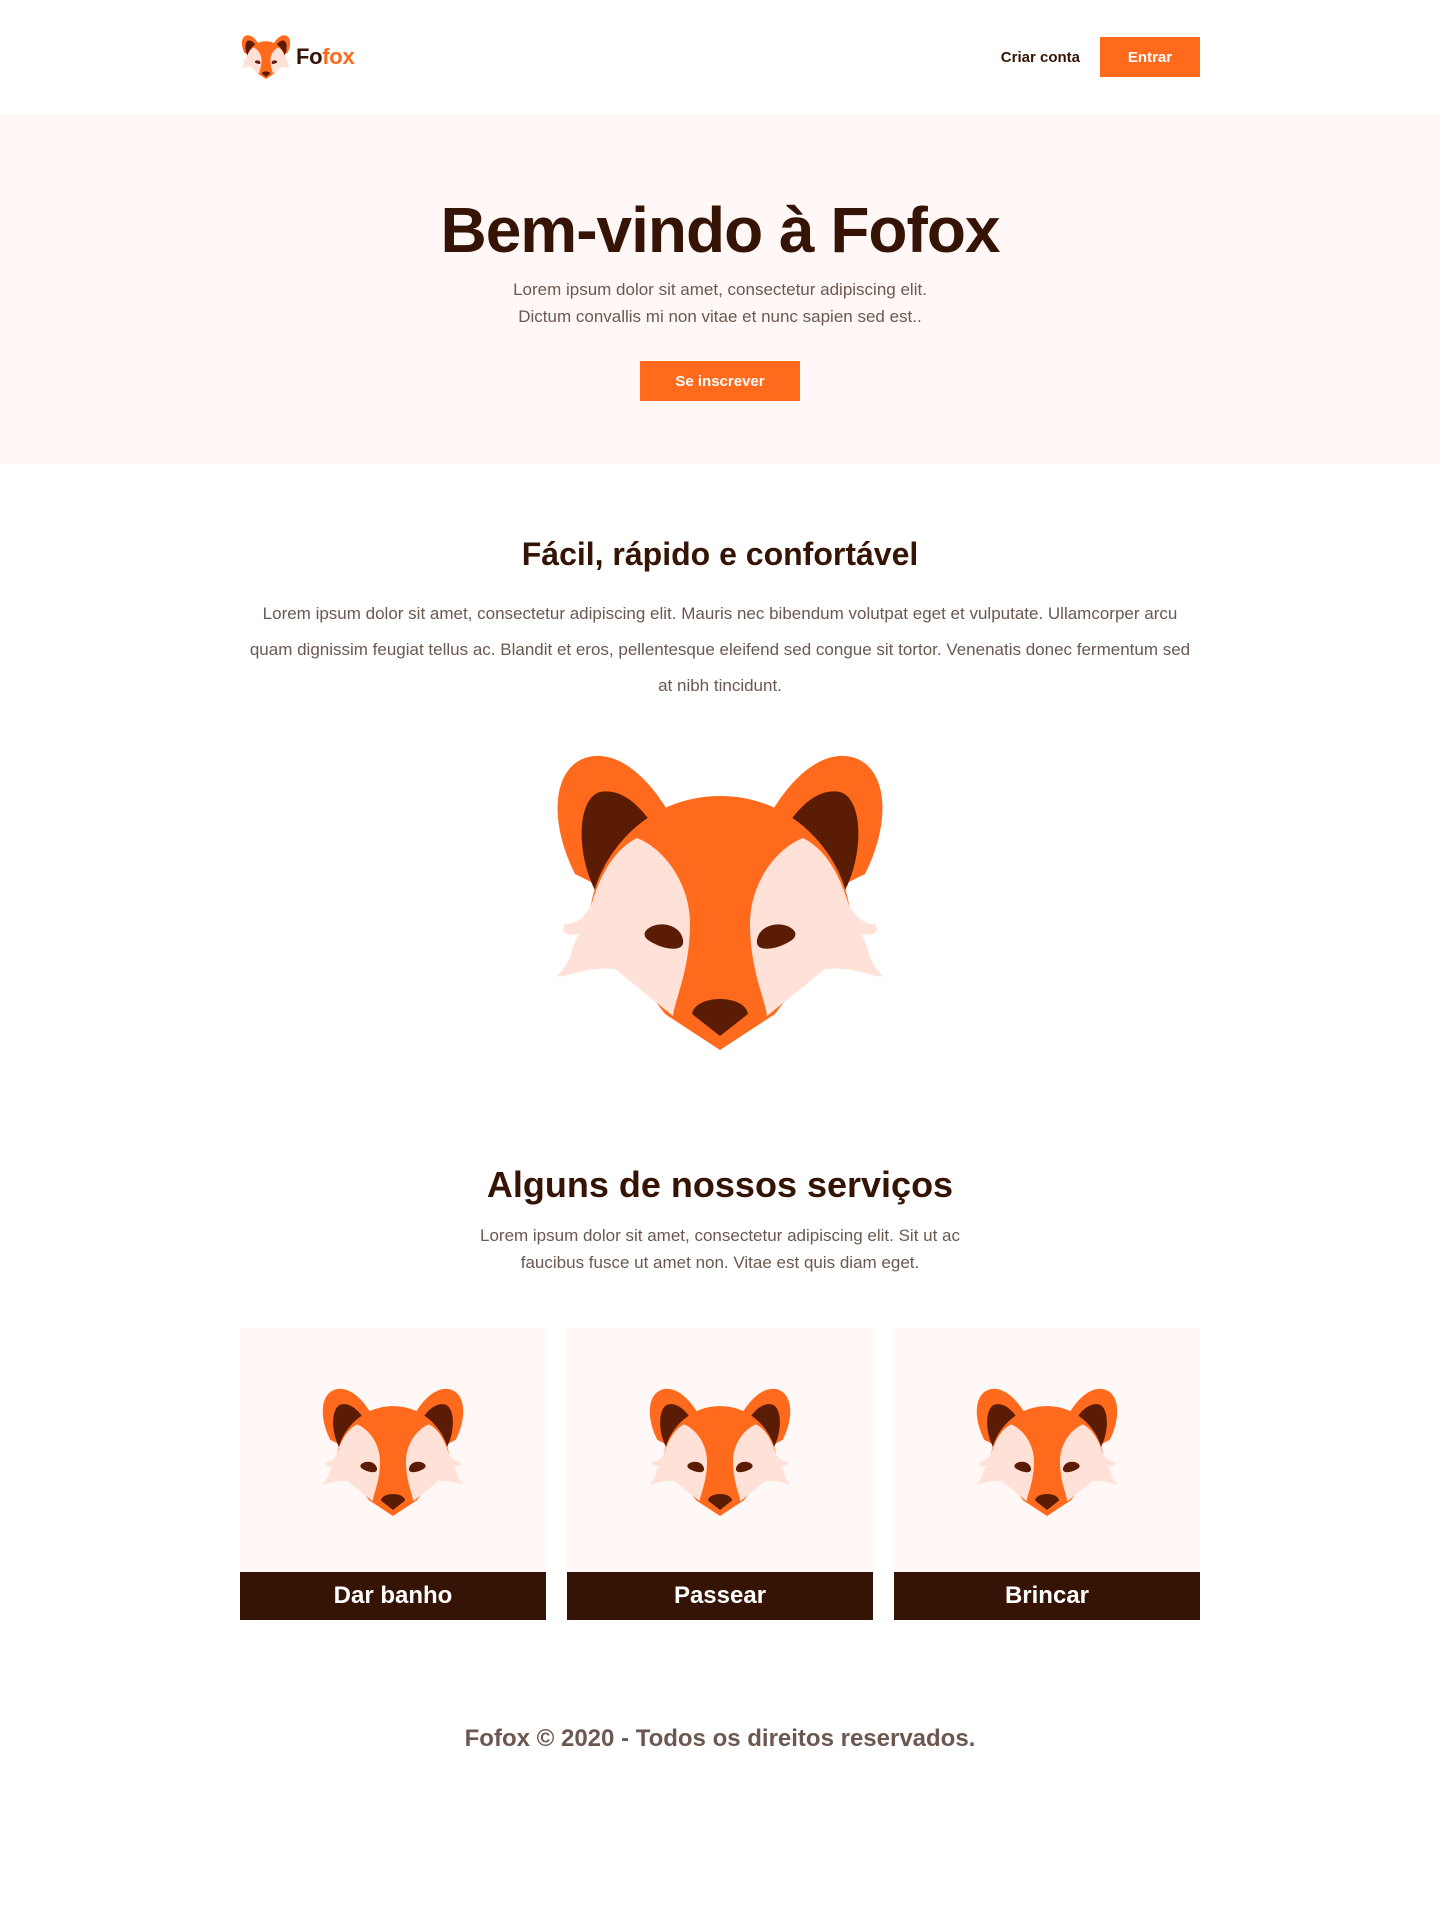 The width and height of the screenshot is (1440, 1919). I want to click on subscribe-button: Se inscrever, so click(720, 381).